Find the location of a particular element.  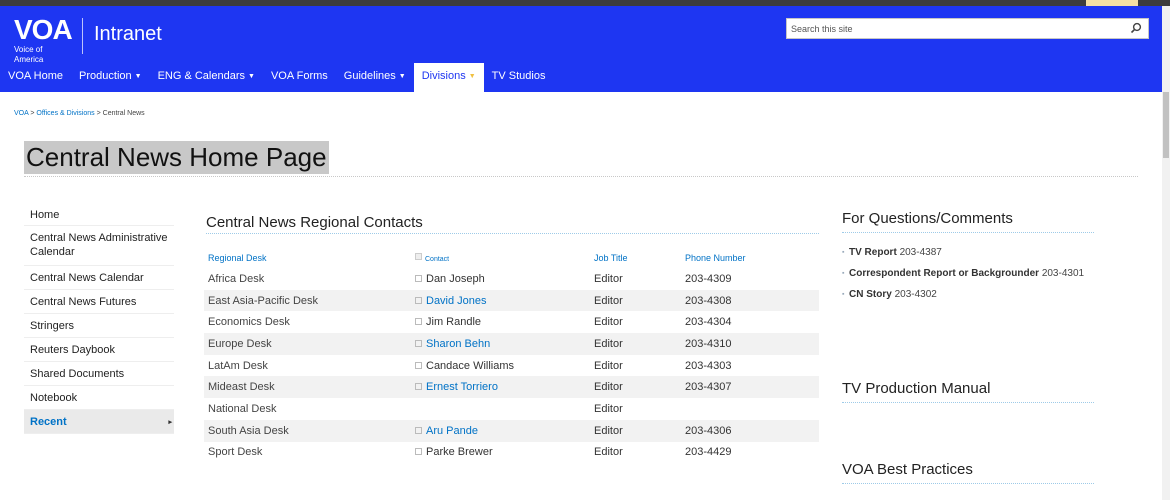

search-icon is located at coordinates (1136, 28).